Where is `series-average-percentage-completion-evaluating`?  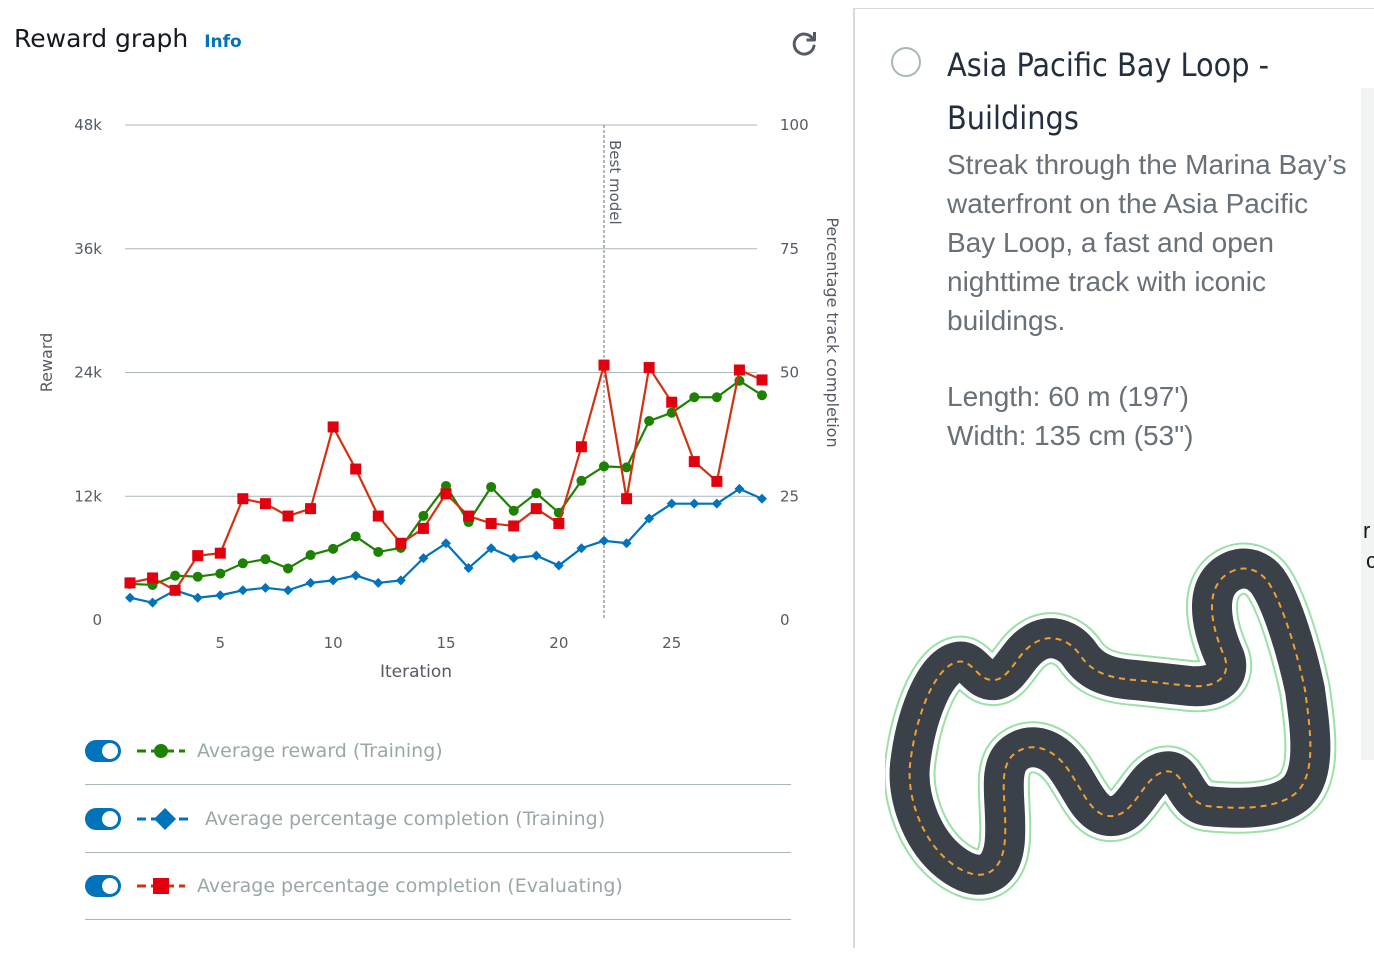
series-average-percentage-completion-evaluating is located at coordinates (446, 477).